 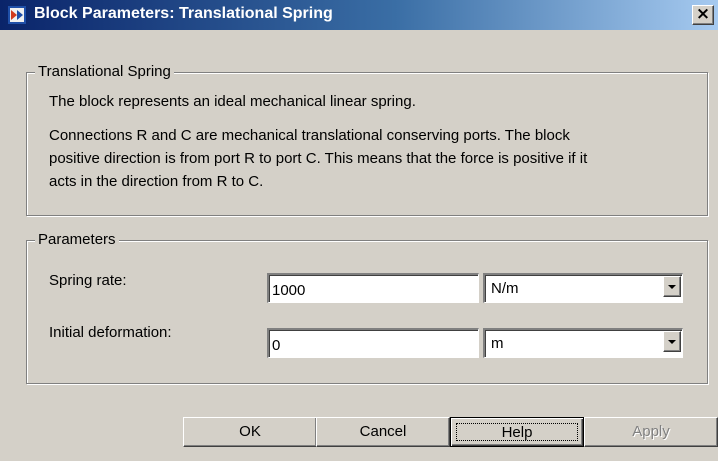 I want to click on description-paragraph-2-line-3: acts in the direction from R to C., so click(x=156, y=181).